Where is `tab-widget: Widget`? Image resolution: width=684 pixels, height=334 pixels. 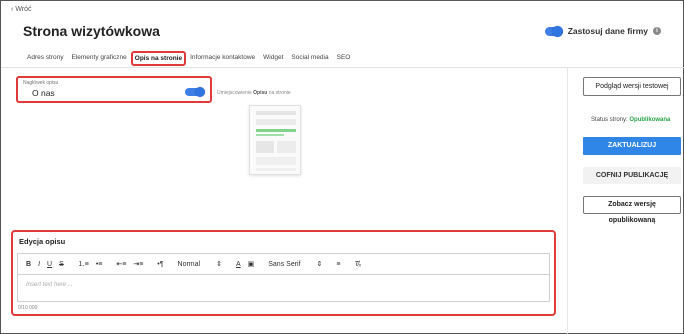
tab-widget: Widget is located at coordinates (273, 58).